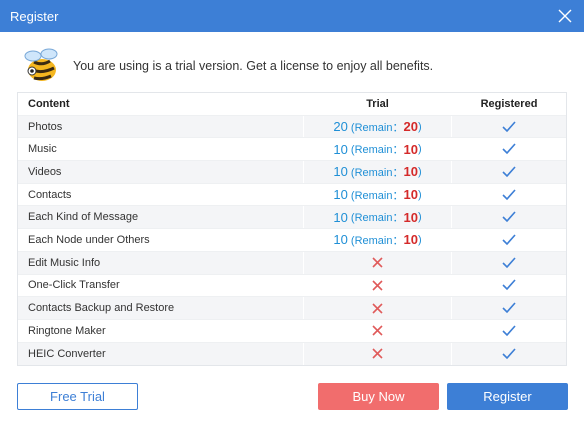 This screenshot has height=432, width=584. Describe the element at coordinates (507, 396) in the screenshot. I see `register-button: Register` at that location.